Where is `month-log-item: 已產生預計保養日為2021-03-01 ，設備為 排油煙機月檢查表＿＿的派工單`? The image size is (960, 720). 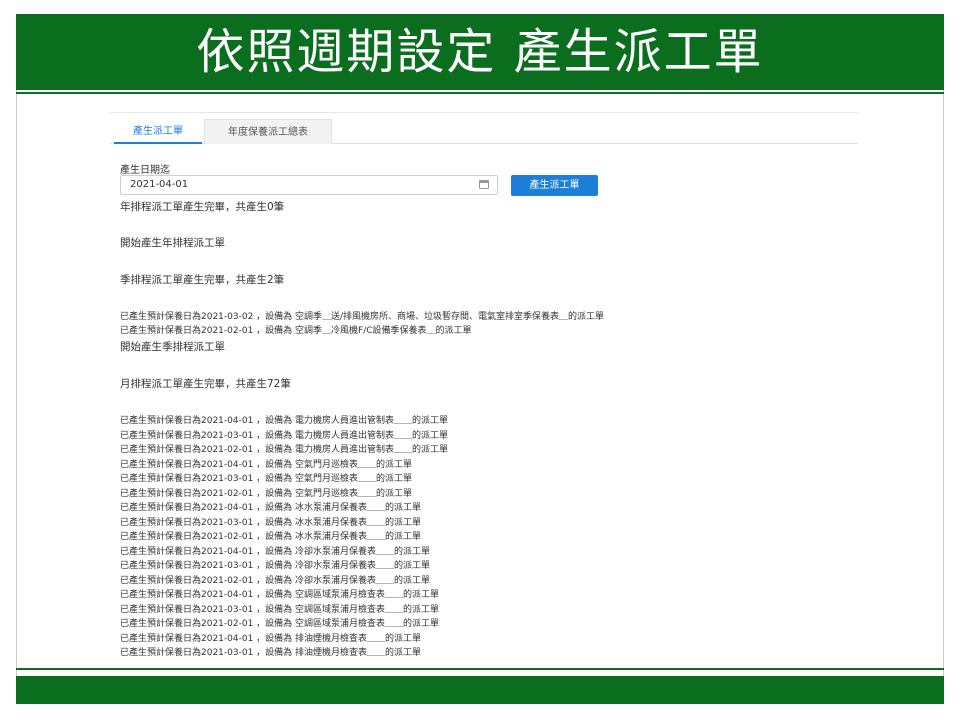
month-log-item: 已產生預計保養日為2021-03-01 ，設備為 排油煙機月檢查表＿＿的派工單 is located at coordinates (271, 653).